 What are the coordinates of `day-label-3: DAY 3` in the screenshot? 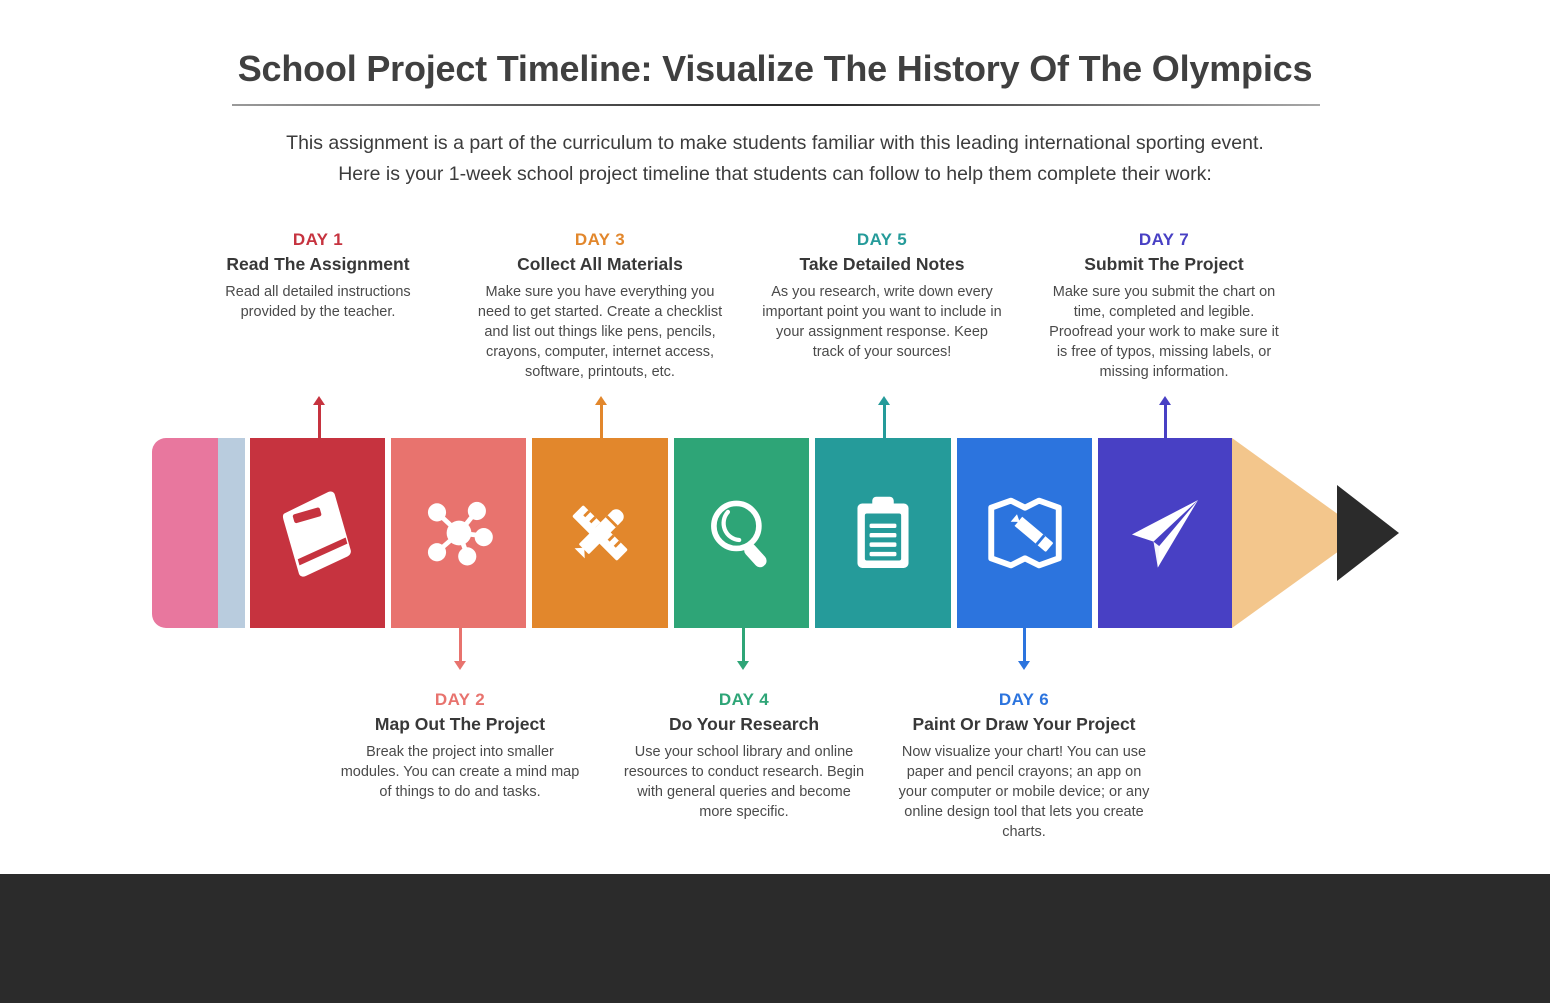 It's located at (600, 239).